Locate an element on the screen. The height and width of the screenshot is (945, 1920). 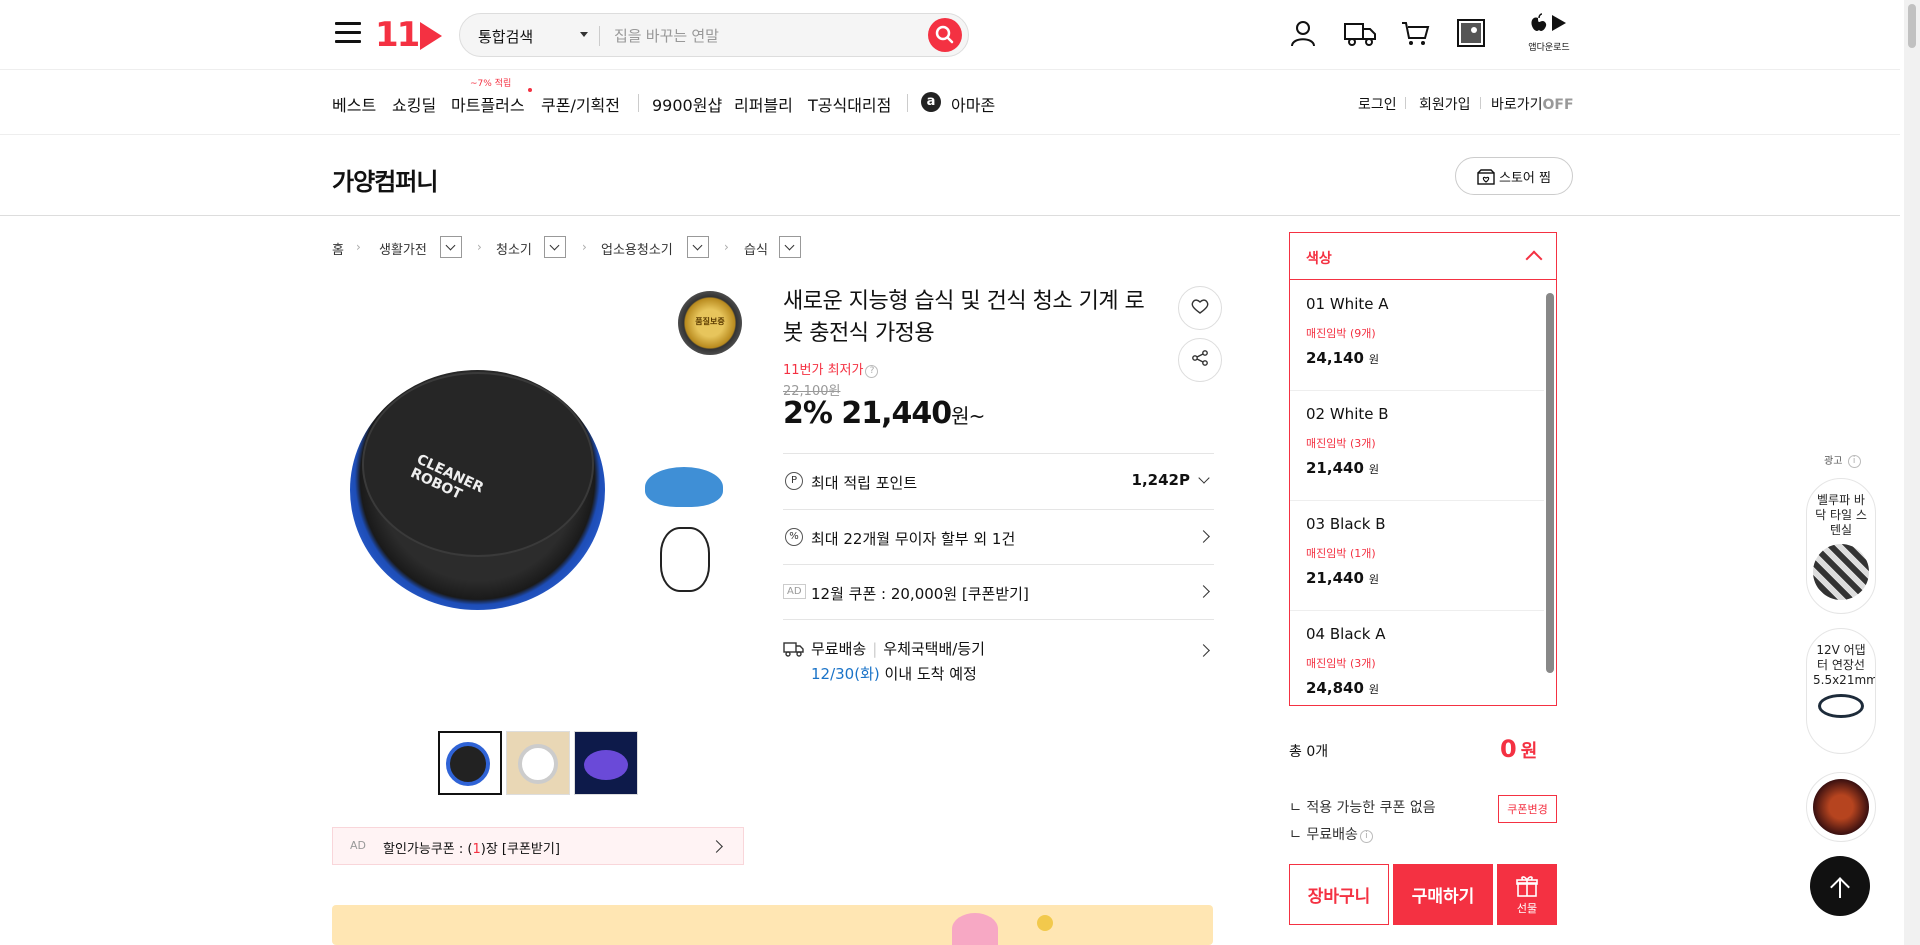
wishlist-button is located at coordinates (1200, 308).